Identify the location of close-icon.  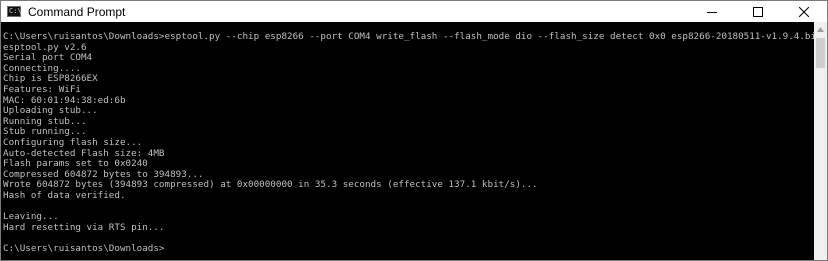
(804, 11).